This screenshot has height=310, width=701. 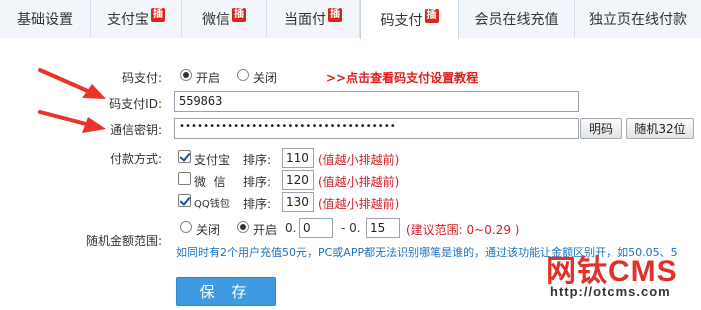 What do you see at coordinates (186, 75) in the screenshot?
I see `codepay-on-radio` at bounding box center [186, 75].